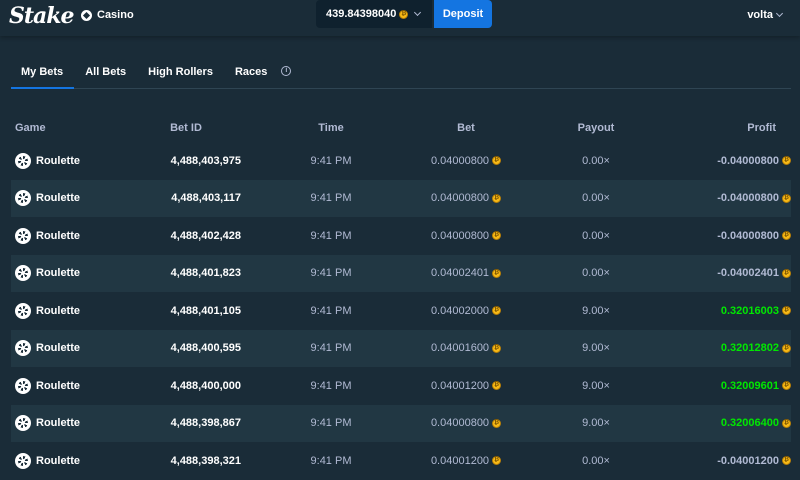 This screenshot has width=800, height=480. What do you see at coordinates (749, 385) in the screenshot?
I see `profit-amount: 0.32009601` at bounding box center [749, 385].